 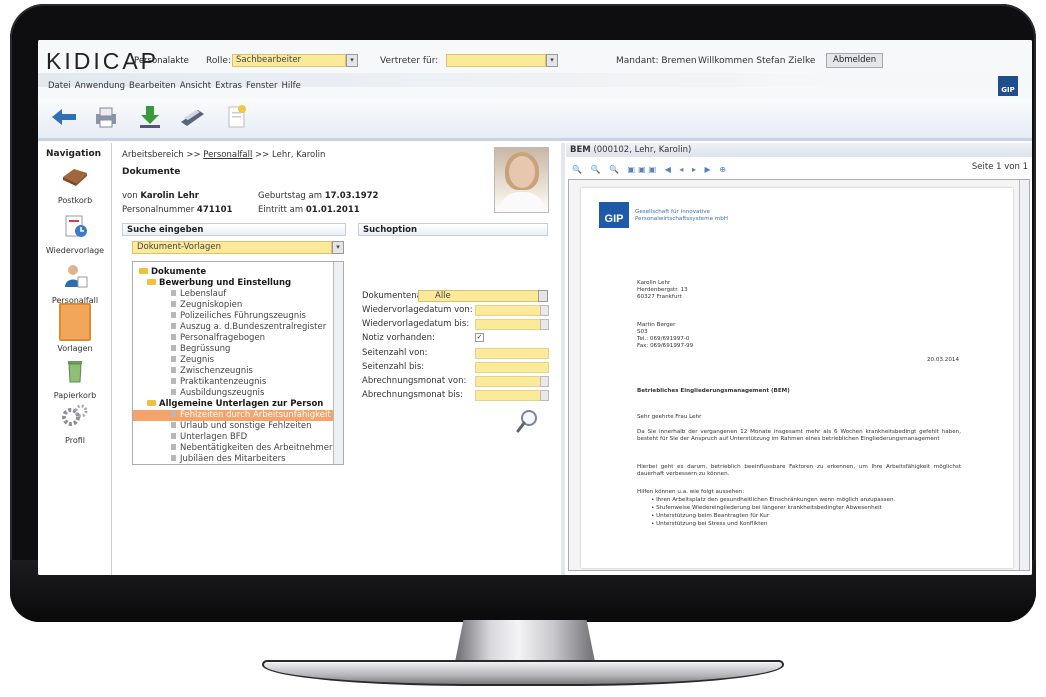 I want to click on preview-toolbar: 🔍 🔍 🔍 ▣▣▣ ◀ ◂ ▸ ▶ ⊕, so click(x=650, y=169).